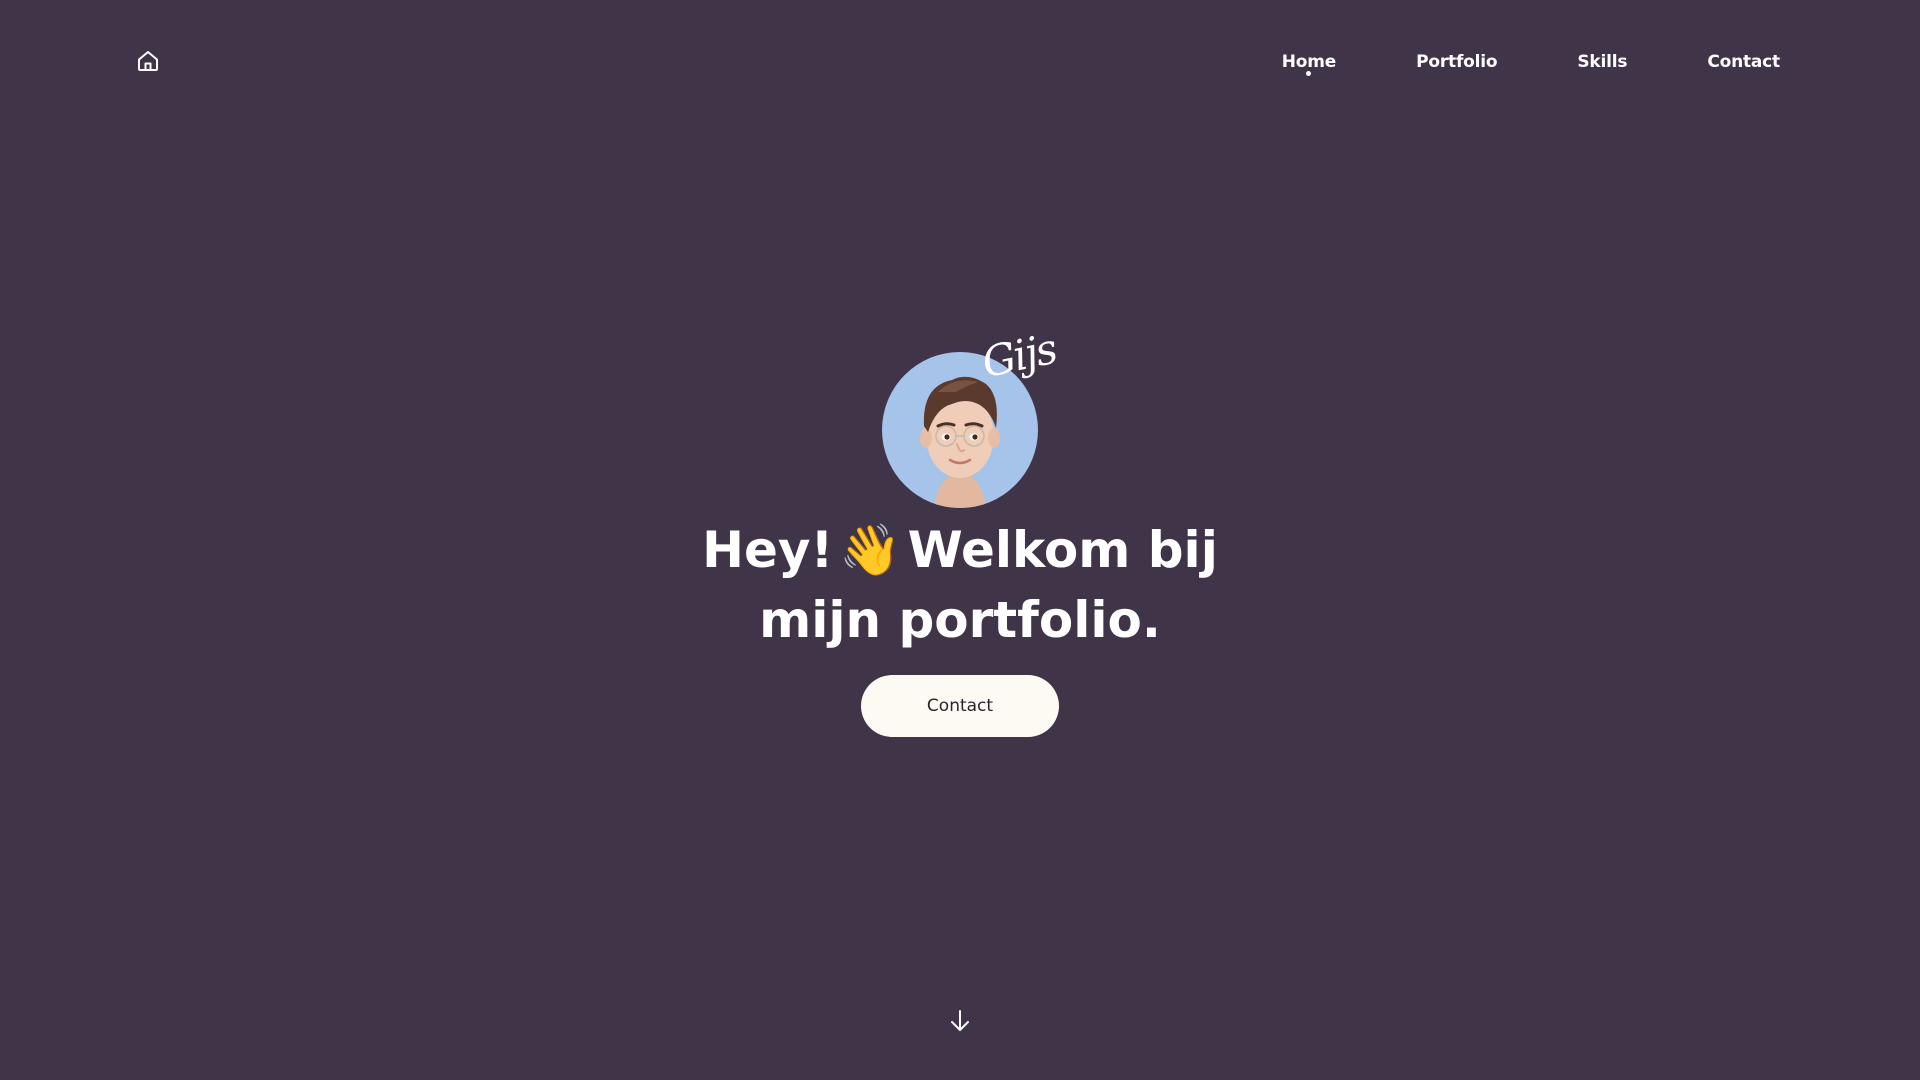 The image size is (1920, 1080). Describe the element at coordinates (1062, 550) in the screenshot. I see `heading-welcome: Welkom bij` at that location.